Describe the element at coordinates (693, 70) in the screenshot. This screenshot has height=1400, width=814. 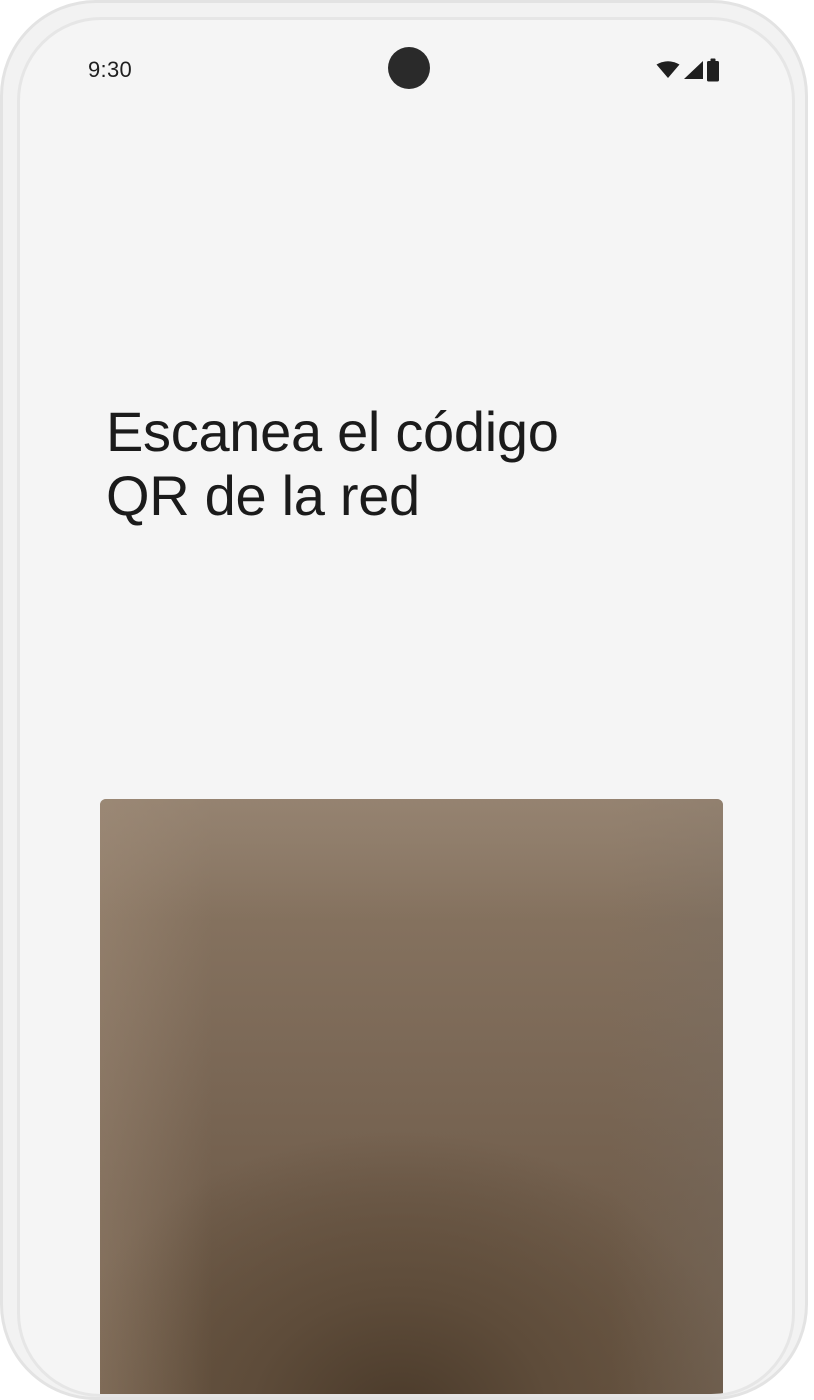
I see `cellular-signal-icon` at that location.